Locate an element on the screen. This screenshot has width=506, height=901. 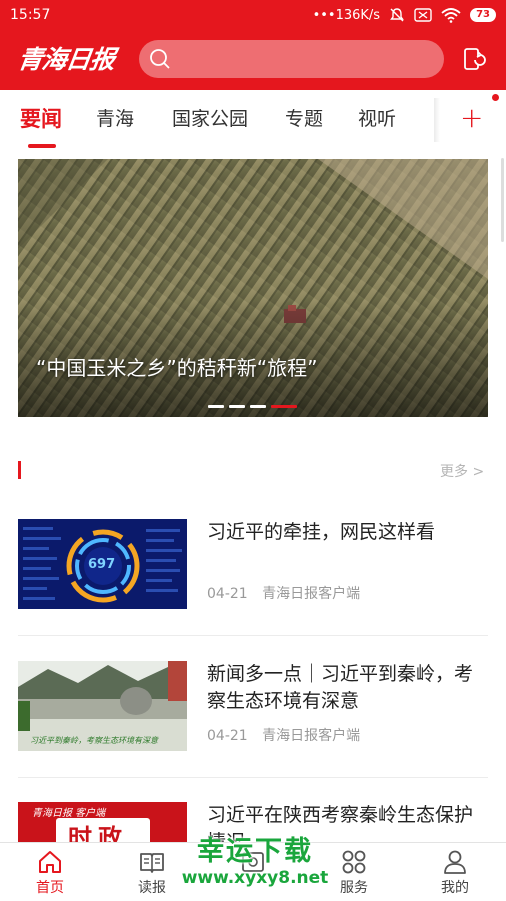
battery-icon: 73 is located at coordinates (483, 15).